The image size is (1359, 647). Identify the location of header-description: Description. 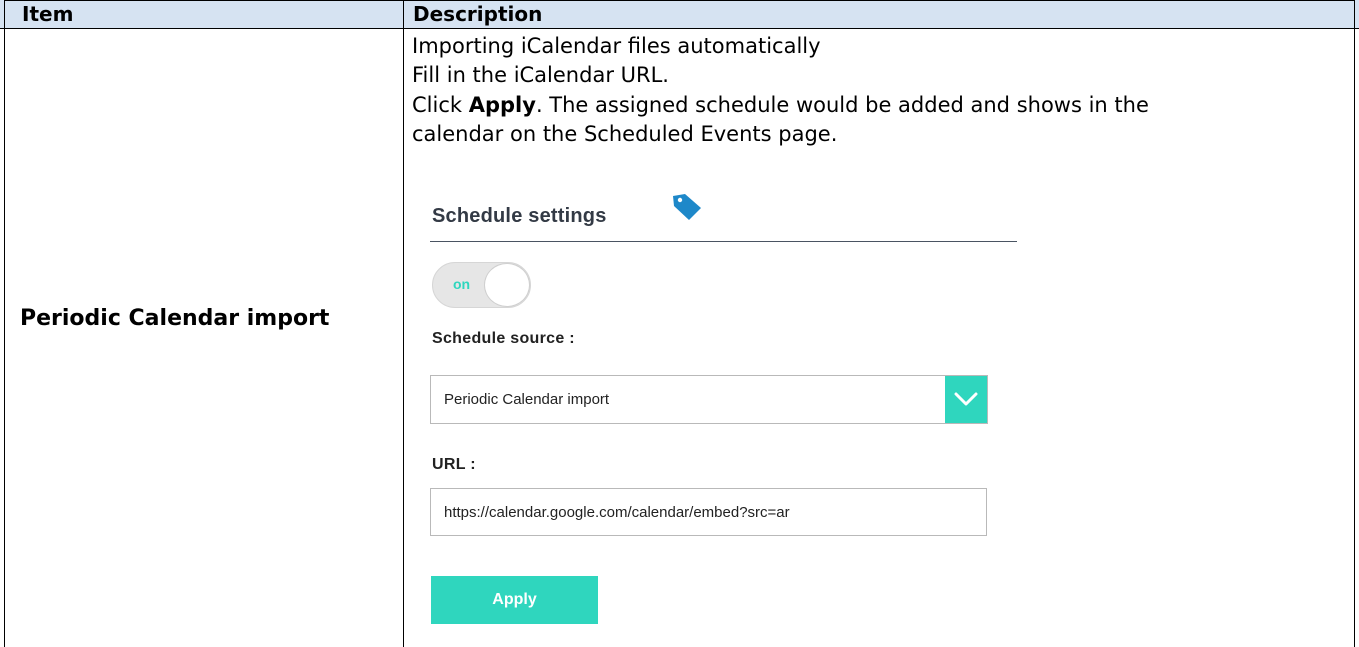
(478, 14).